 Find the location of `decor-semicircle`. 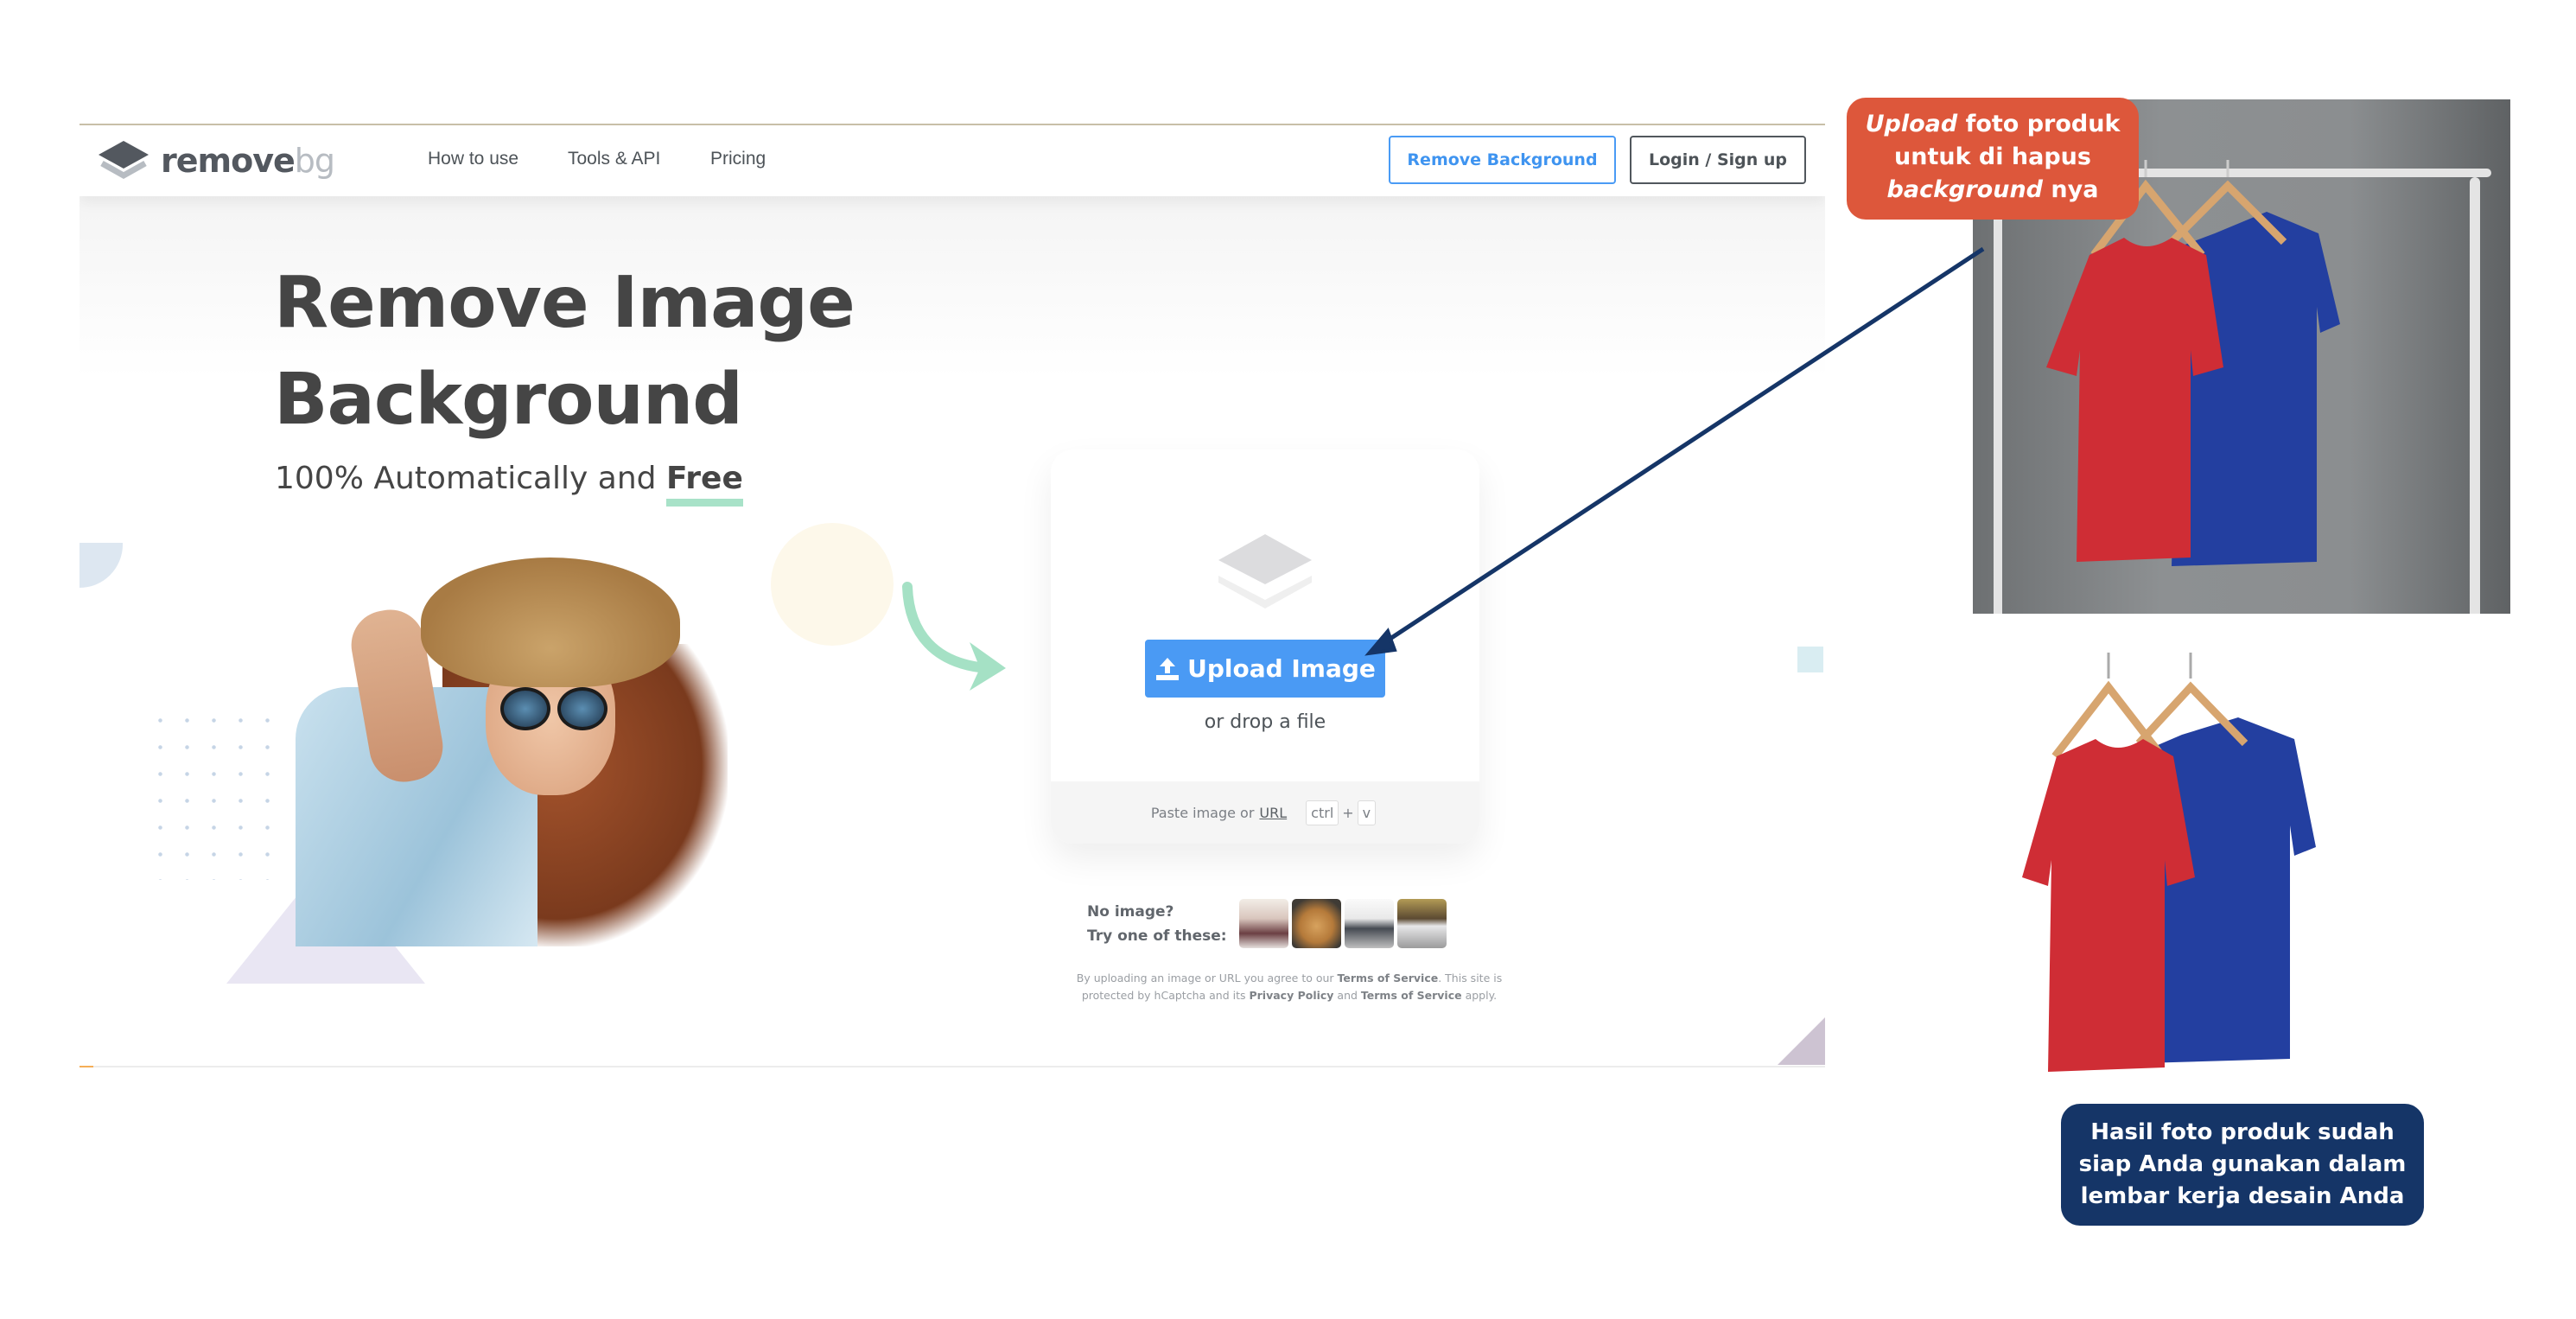

decor-semicircle is located at coordinates (101, 565).